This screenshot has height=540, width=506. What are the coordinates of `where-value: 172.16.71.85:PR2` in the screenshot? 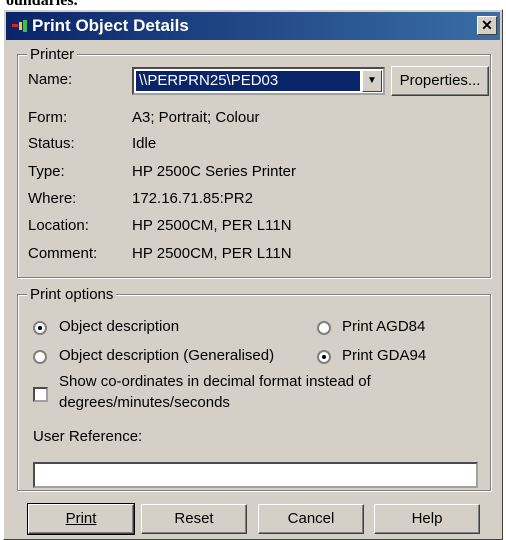 It's located at (192, 198).